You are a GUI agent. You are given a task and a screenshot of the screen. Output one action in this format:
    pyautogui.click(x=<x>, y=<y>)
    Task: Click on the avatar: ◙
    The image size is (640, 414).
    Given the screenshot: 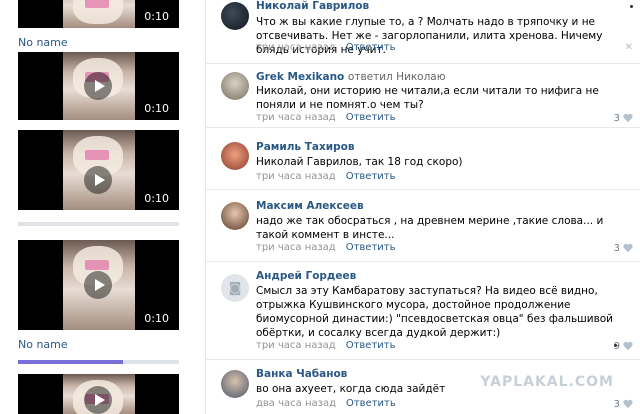 What is the action you would take?
    pyautogui.click(x=235, y=288)
    